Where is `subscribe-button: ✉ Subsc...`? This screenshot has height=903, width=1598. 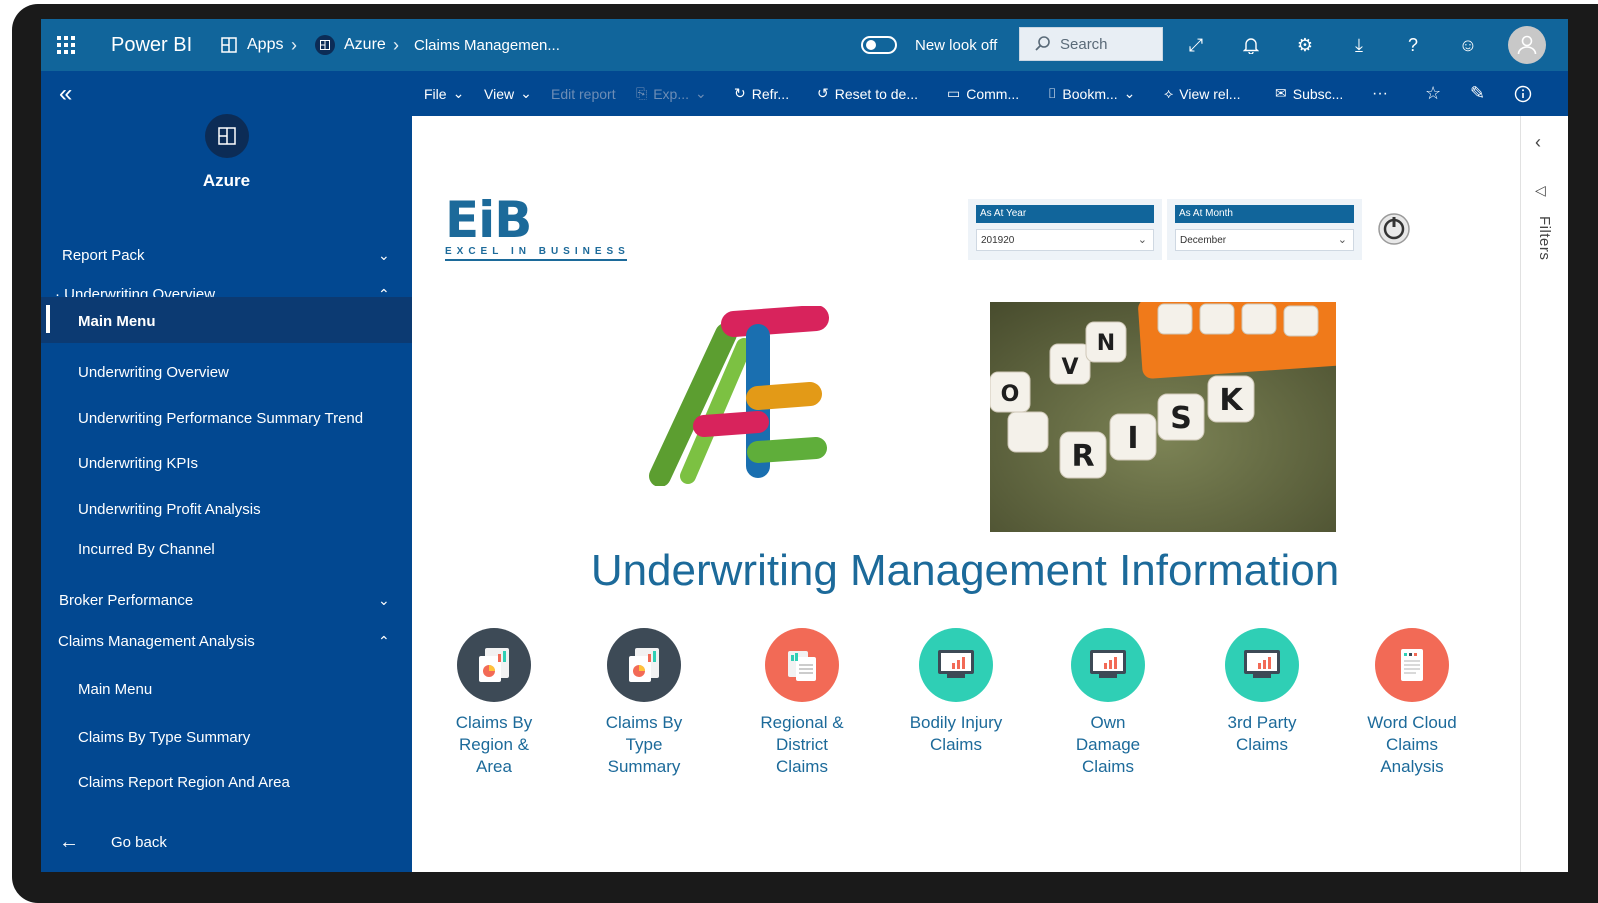
subscribe-button: ✉ Subsc... is located at coordinates (1309, 93).